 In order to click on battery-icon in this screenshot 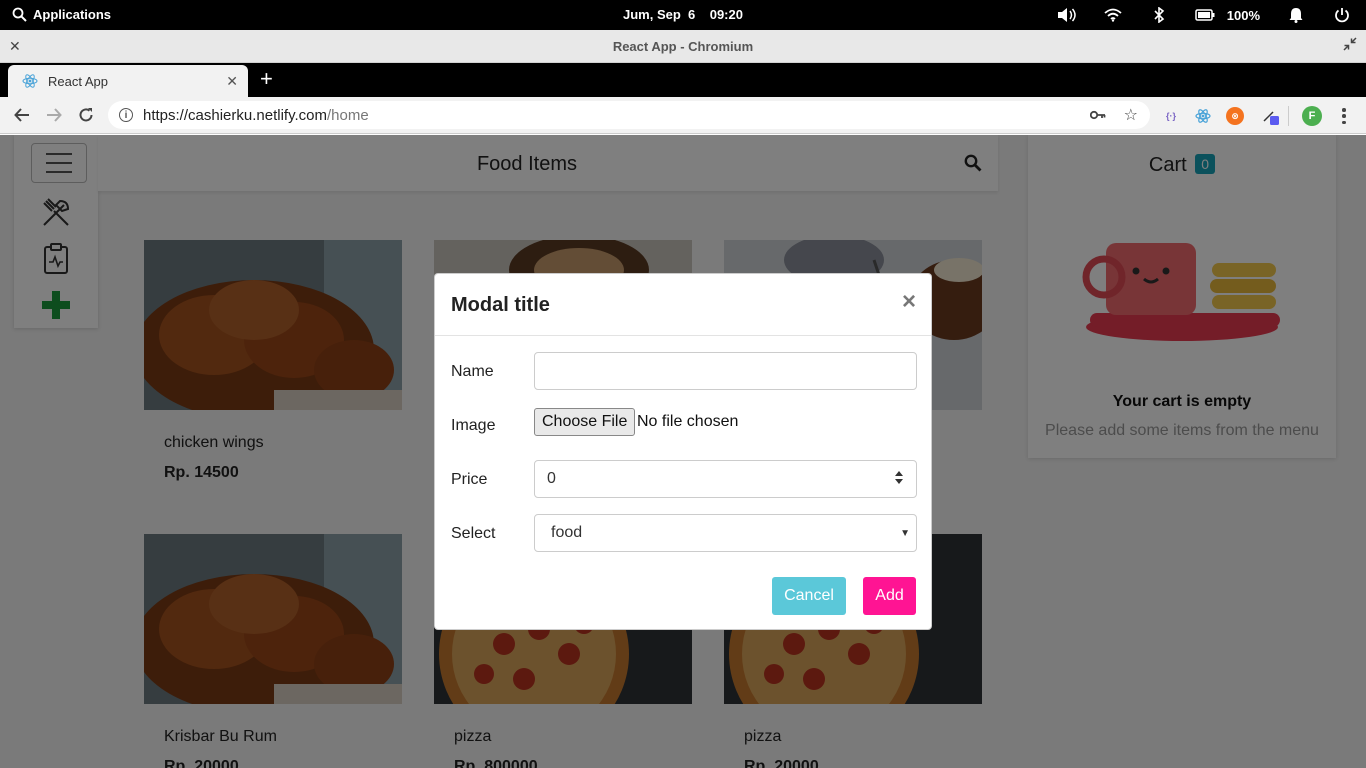, I will do `click(1205, 15)`.